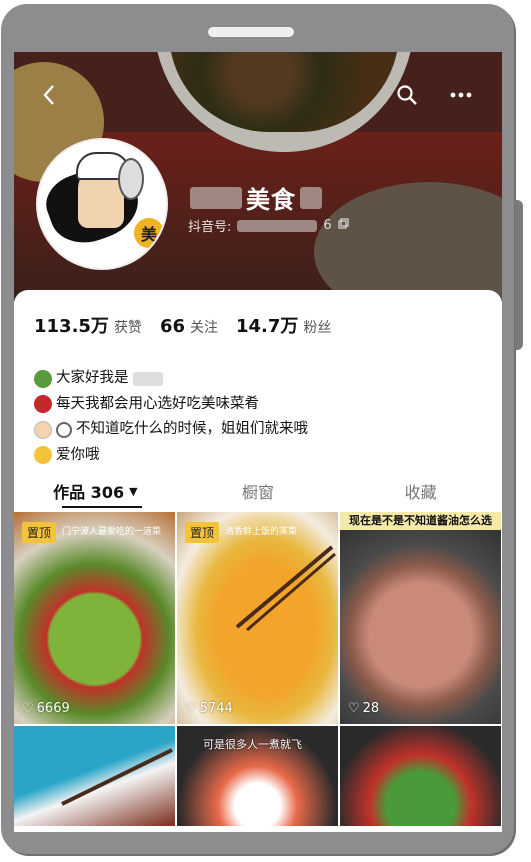 The width and height of the screenshot is (531, 862). I want to click on profile-tabs: 作品 306 ▼ 橱窗 收藏, so click(258, 491).